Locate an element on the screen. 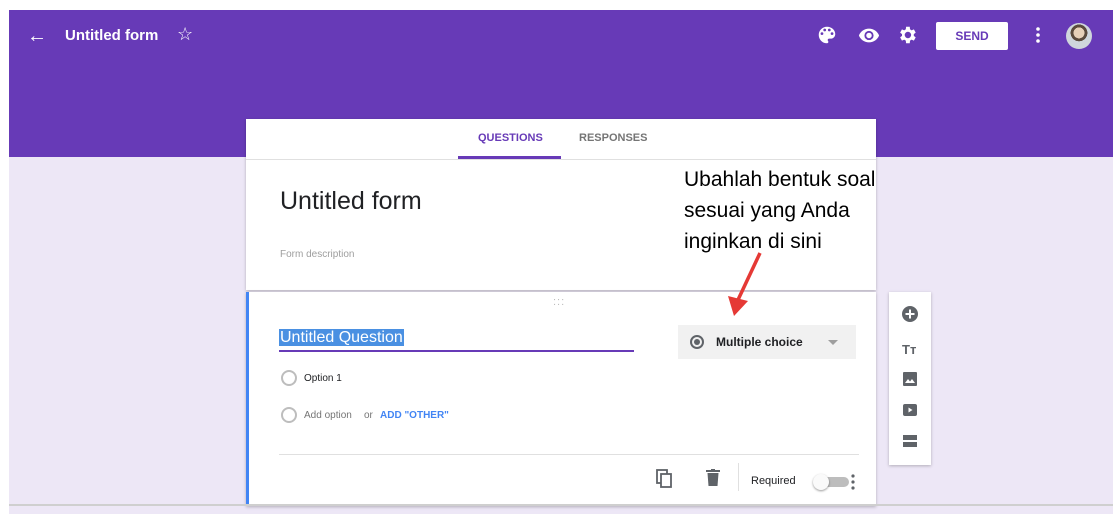 The height and width of the screenshot is (514, 1117). active-card-accent is located at coordinates (247, 399).